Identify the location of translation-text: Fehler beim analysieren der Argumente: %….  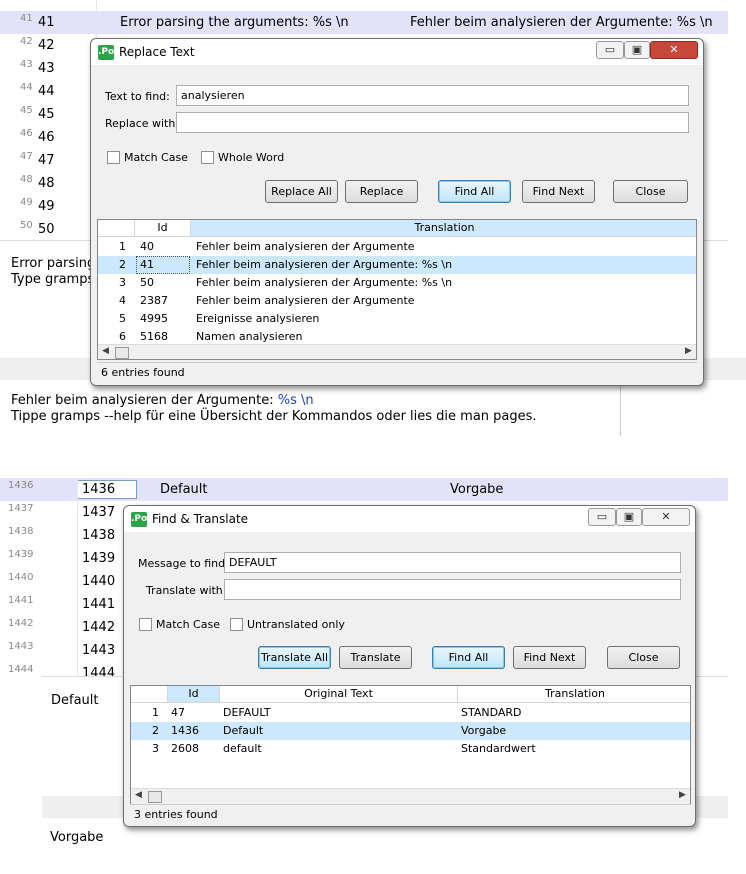
(561, 22).